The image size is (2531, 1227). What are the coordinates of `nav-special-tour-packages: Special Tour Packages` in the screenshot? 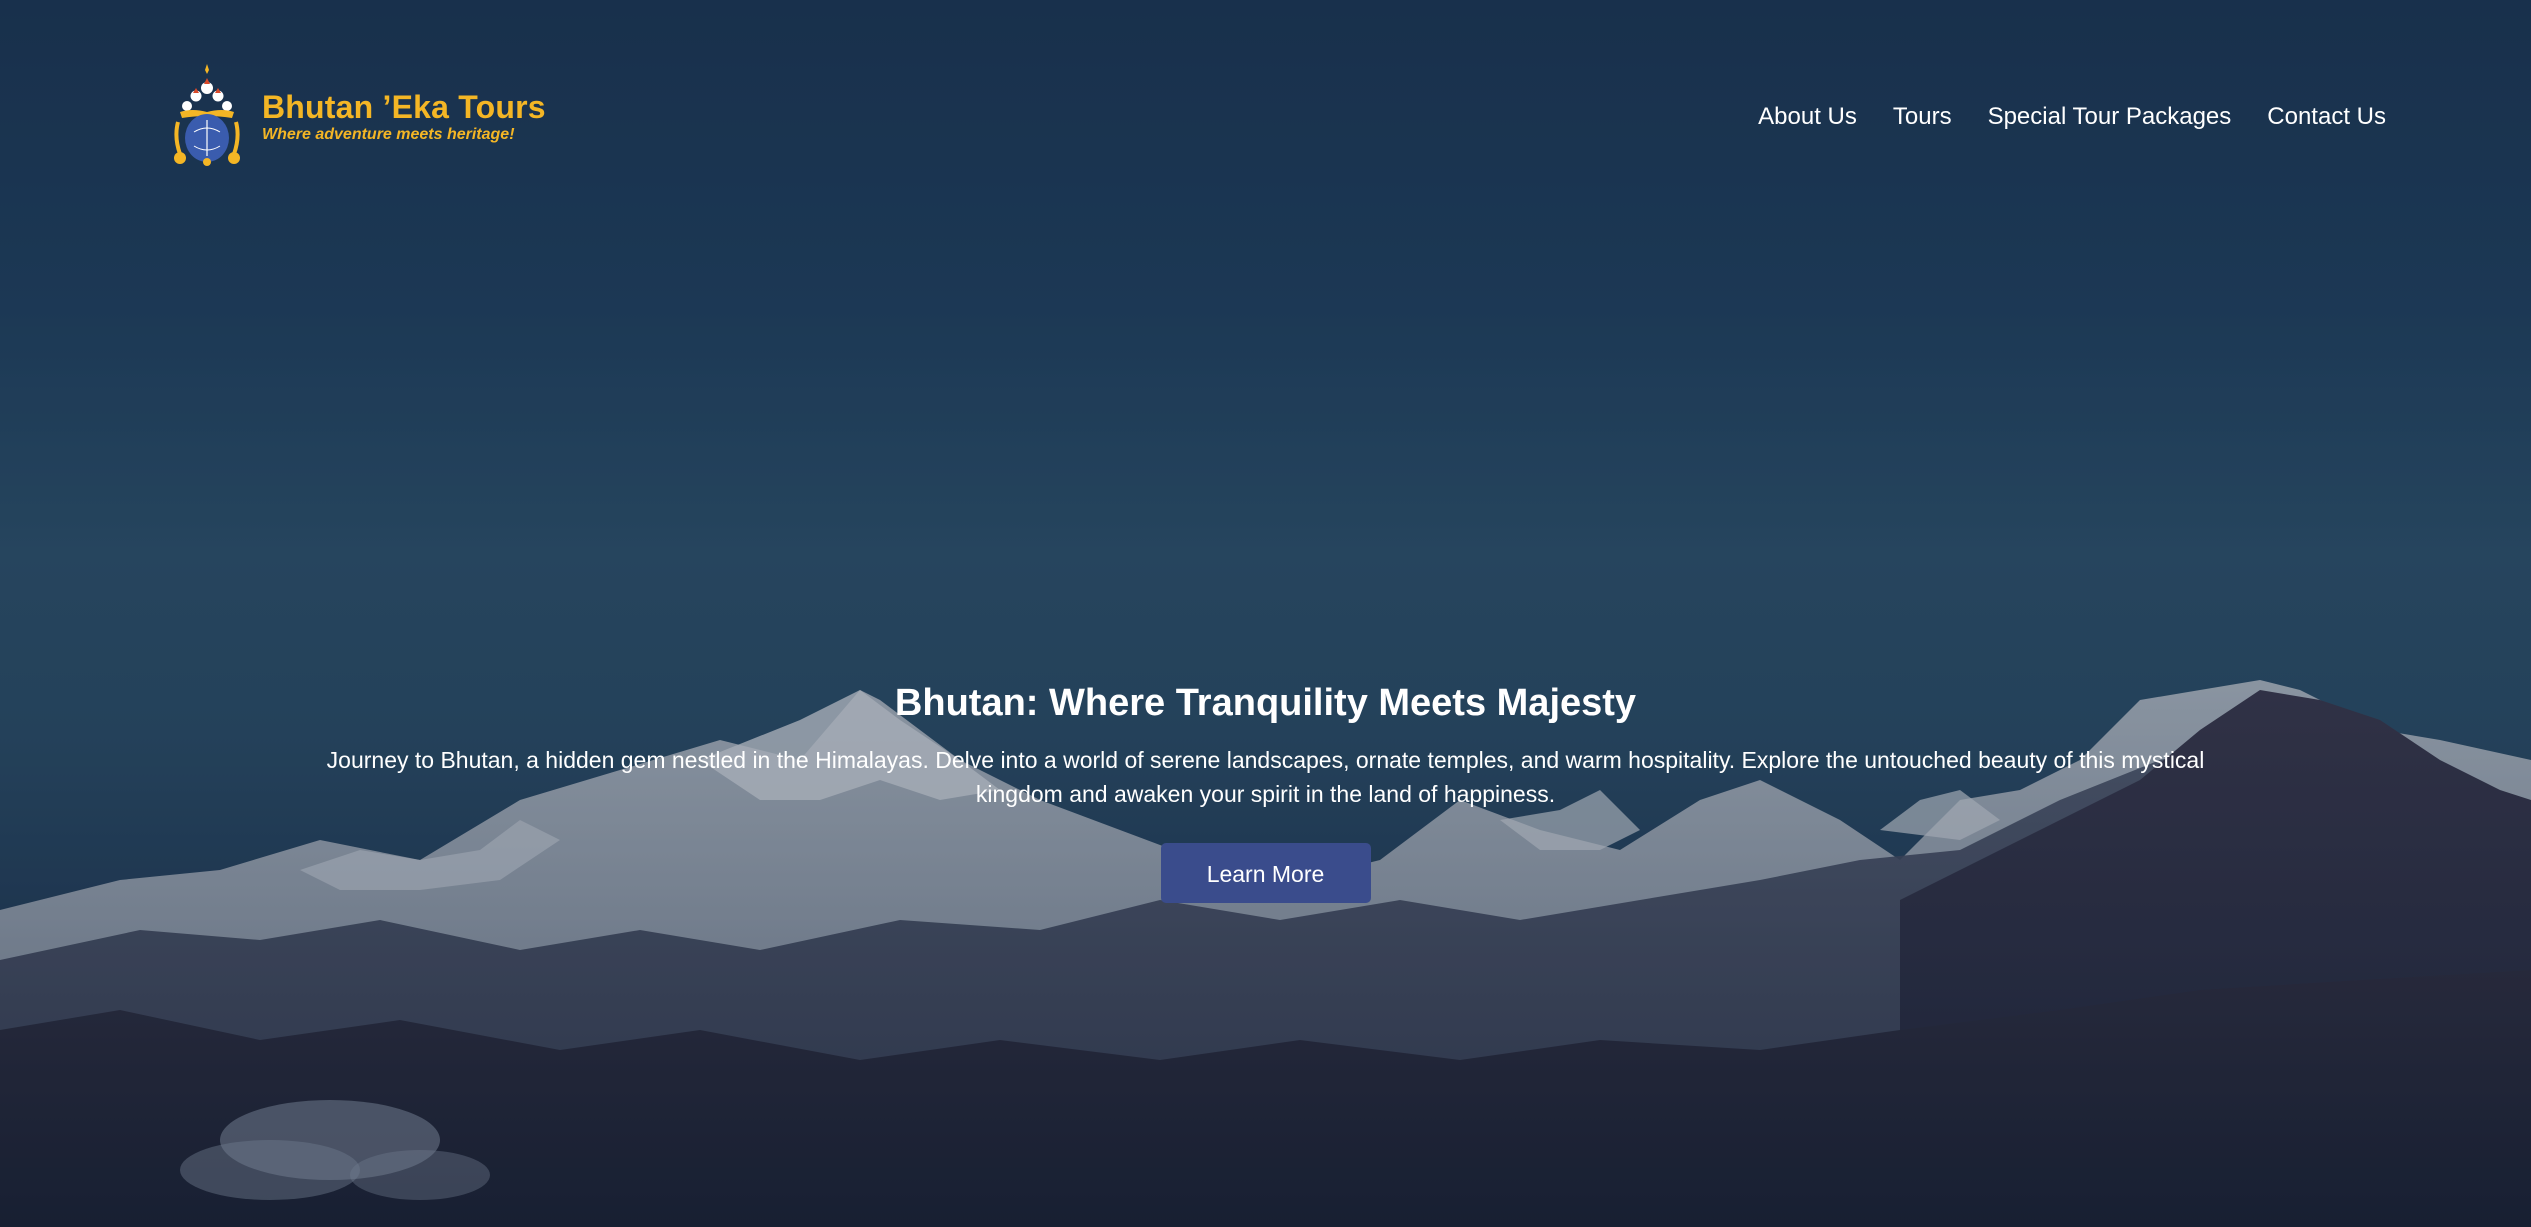 It's located at (2110, 117).